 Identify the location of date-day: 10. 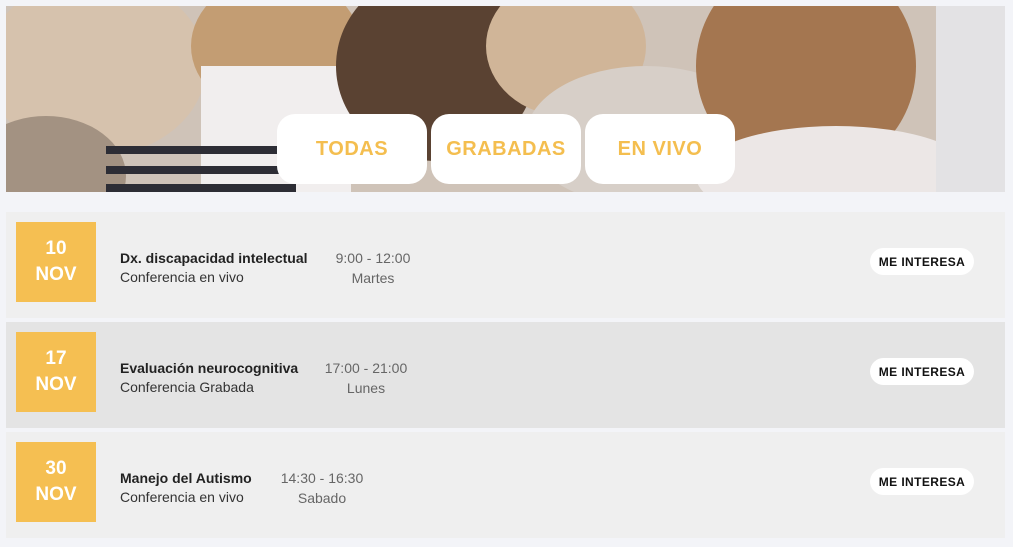
(56, 248).